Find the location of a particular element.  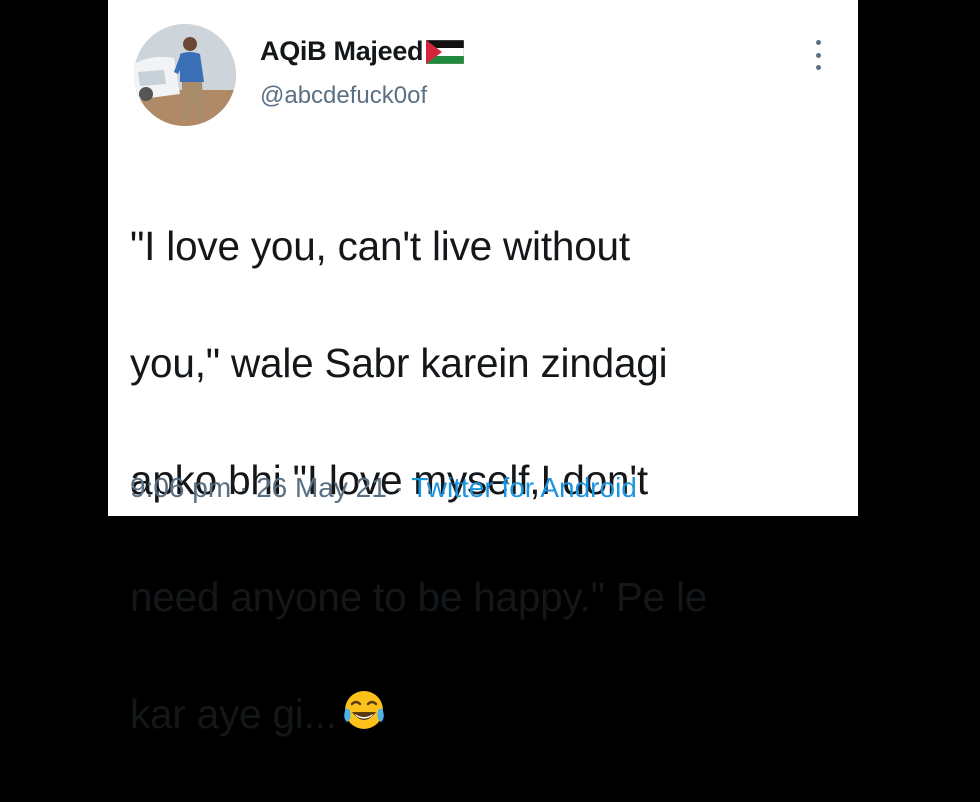

avatar is located at coordinates (185, 75).